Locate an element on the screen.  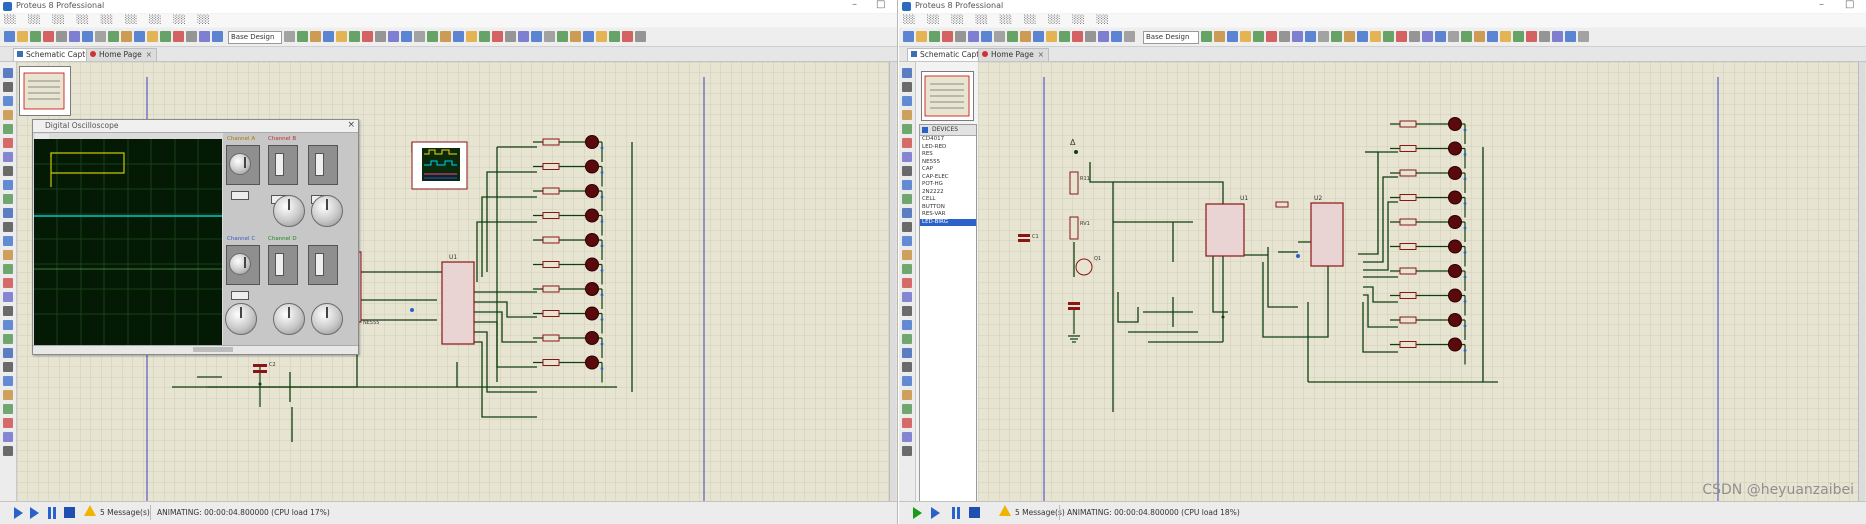
device-list-item: LED-BIRG is located at coordinates (948, 222).